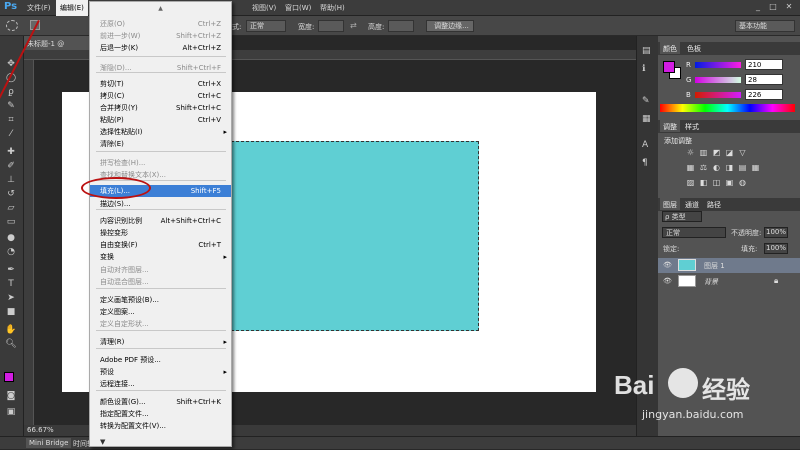 This screenshot has width=800, height=450. Describe the element at coordinates (160, 372) in the screenshot. I see `menu-item: 预设 ▸` at that location.